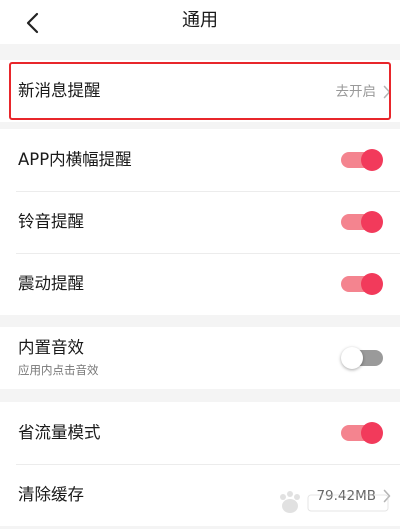 This screenshot has width=400, height=529. I want to click on vibration-reminder-toggle, so click(362, 284).